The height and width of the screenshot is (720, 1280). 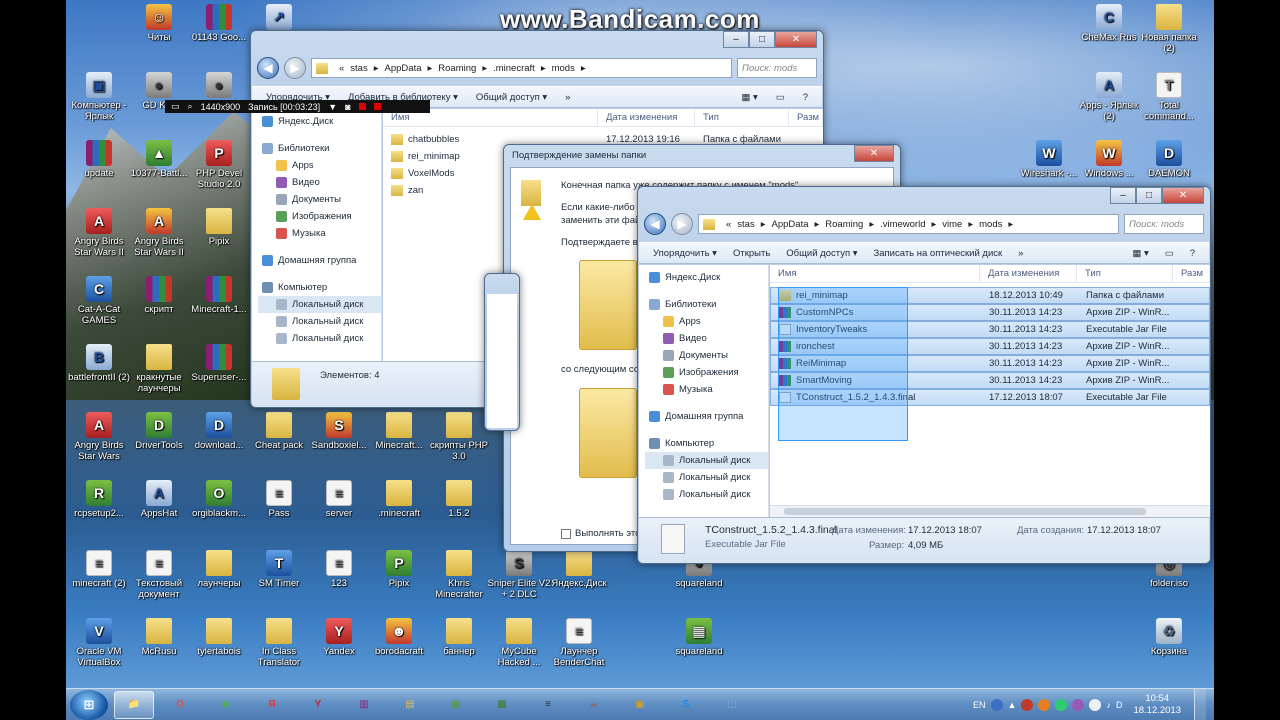 I want to click on desktop-icon: McRusu, so click(x=159, y=637).